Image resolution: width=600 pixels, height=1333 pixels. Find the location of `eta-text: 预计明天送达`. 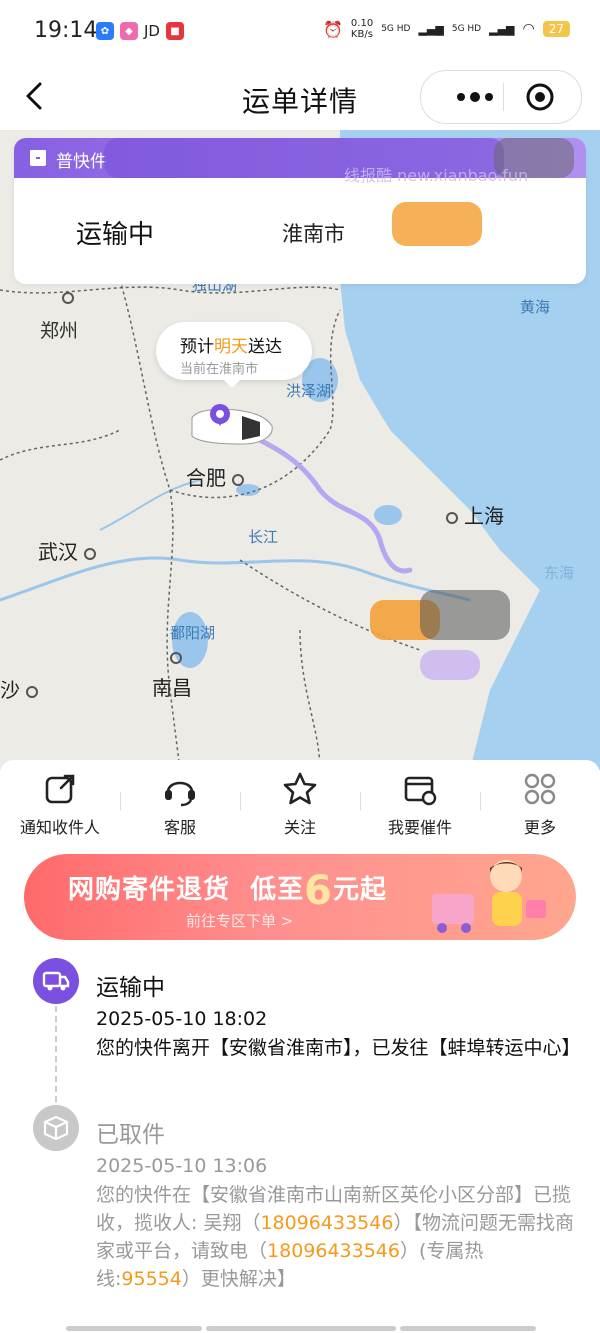

eta-text: 预计明天送达 is located at coordinates (231, 344).